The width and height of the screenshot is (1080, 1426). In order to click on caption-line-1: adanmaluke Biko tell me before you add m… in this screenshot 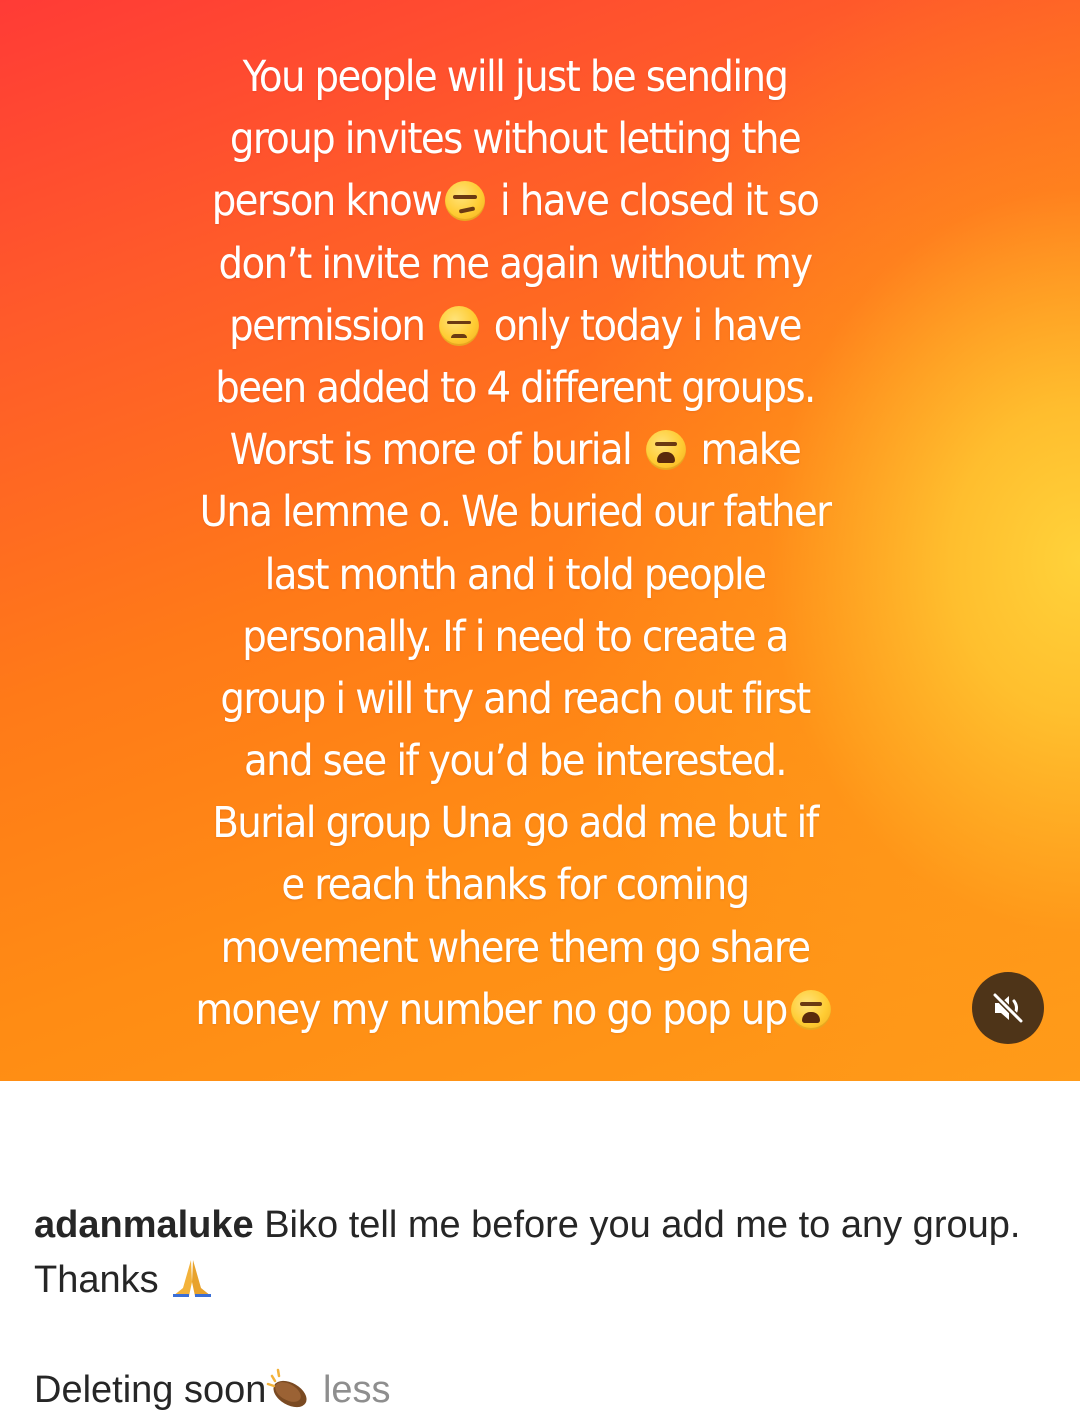, I will do `click(544, 1253)`.